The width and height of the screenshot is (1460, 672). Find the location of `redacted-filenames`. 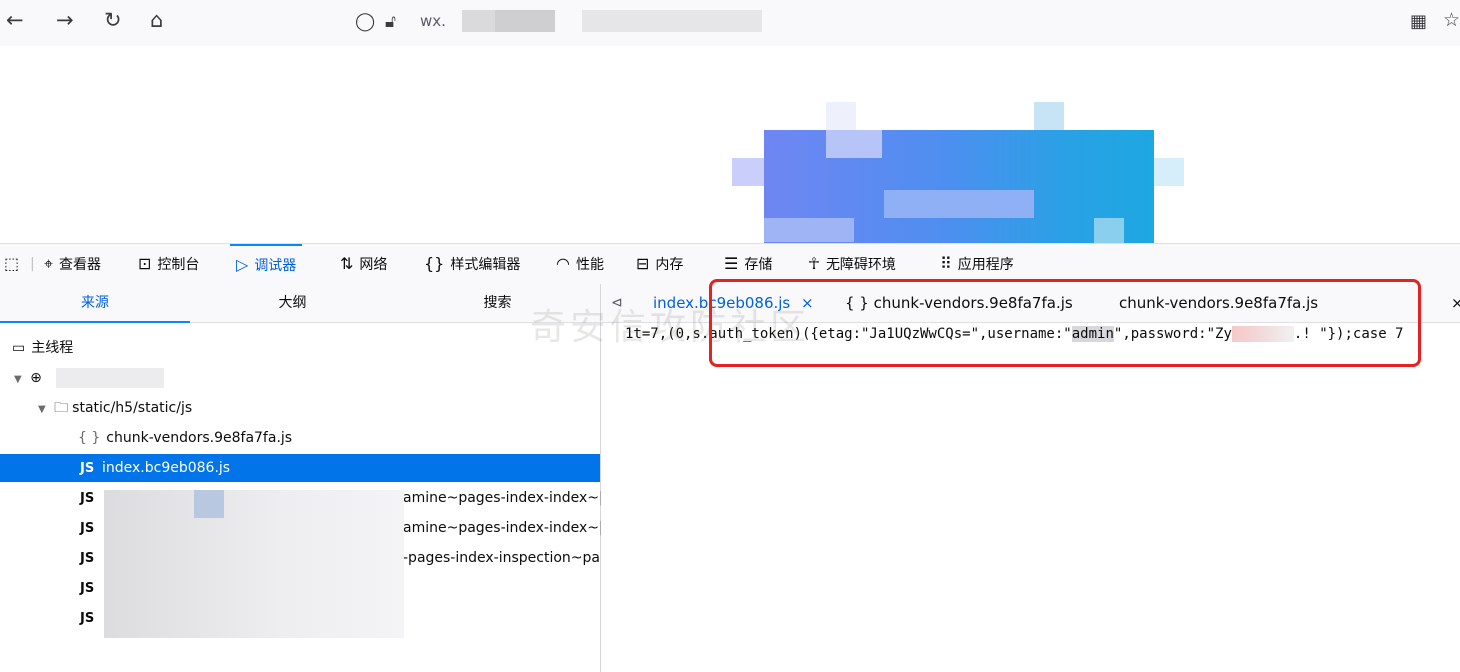

redacted-filenames is located at coordinates (254, 564).